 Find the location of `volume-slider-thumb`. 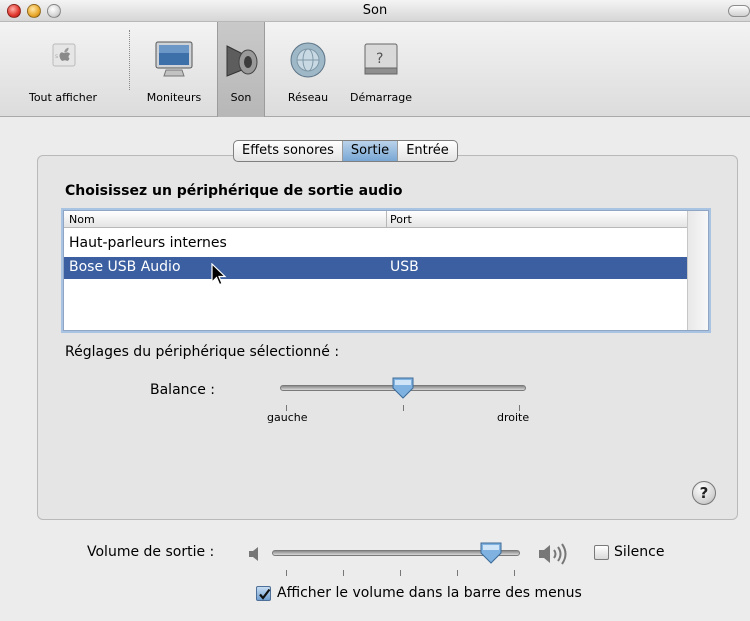

volume-slider-thumb is located at coordinates (491, 553).